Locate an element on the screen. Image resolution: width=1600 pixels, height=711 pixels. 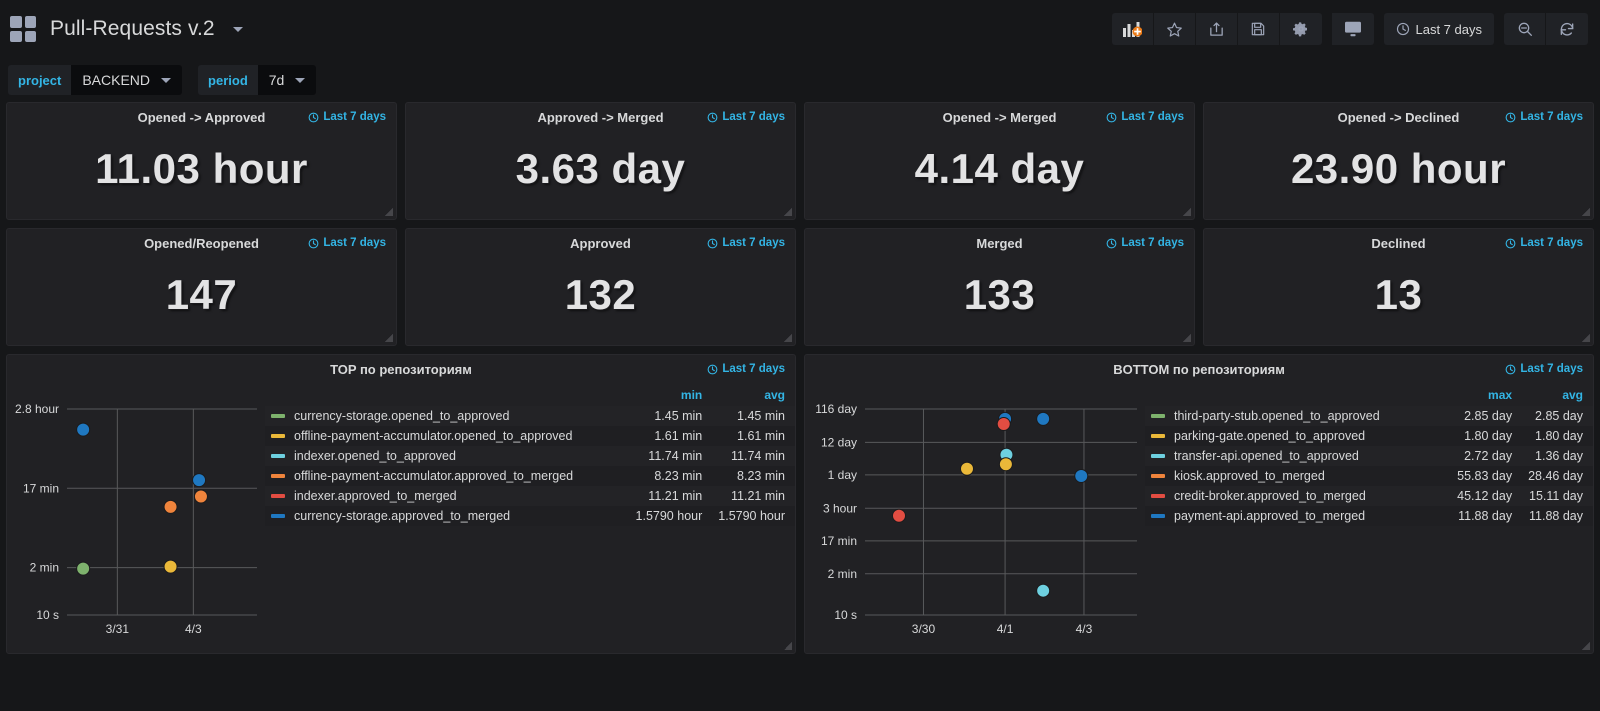
stat-value: 147 is located at coordinates (201, 294).